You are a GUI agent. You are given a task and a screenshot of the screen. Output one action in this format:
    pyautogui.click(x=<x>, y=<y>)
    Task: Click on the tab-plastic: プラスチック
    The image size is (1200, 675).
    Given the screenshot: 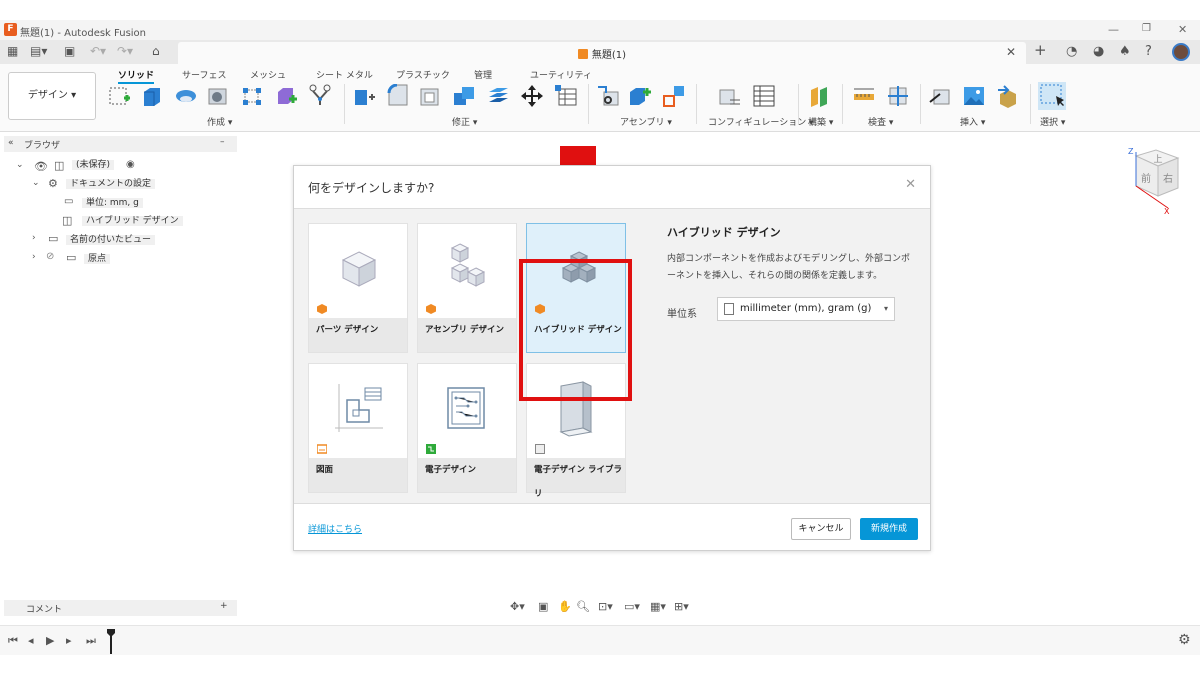 What is the action you would take?
    pyautogui.click(x=423, y=74)
    